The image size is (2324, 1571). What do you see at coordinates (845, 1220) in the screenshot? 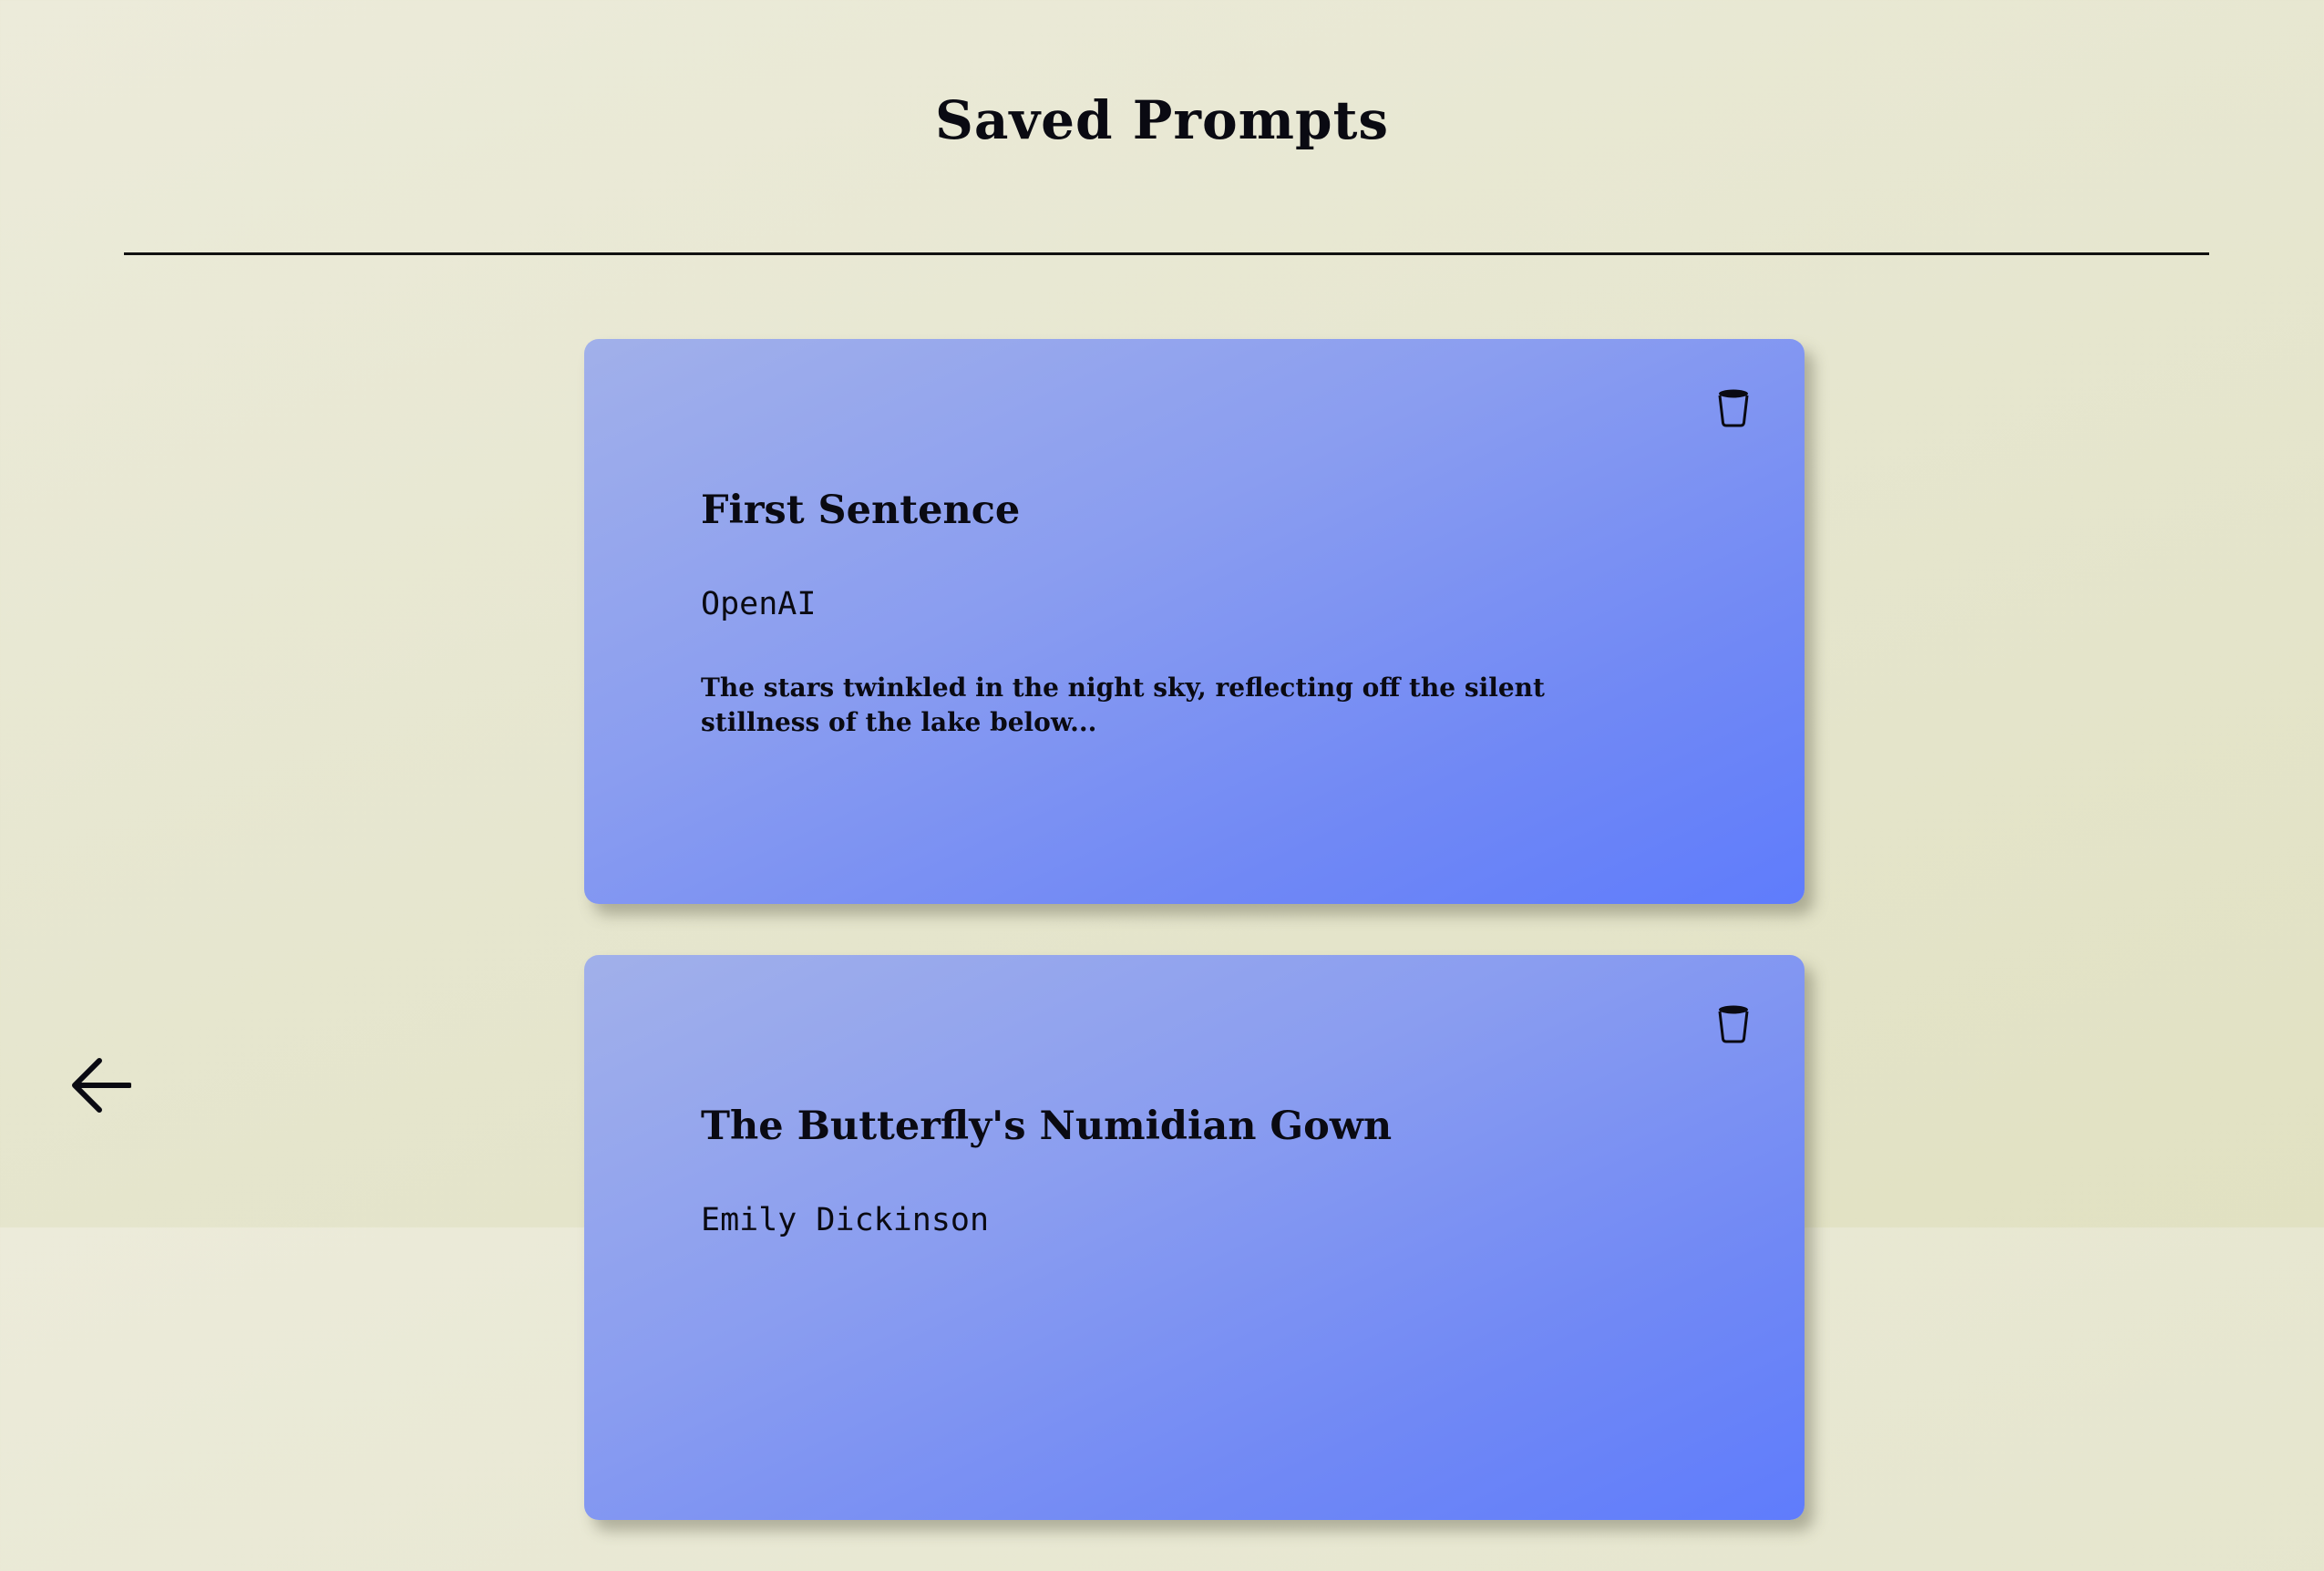
I see `prompt-author: Emily Dickinson` at bounding box center [845, 1220].